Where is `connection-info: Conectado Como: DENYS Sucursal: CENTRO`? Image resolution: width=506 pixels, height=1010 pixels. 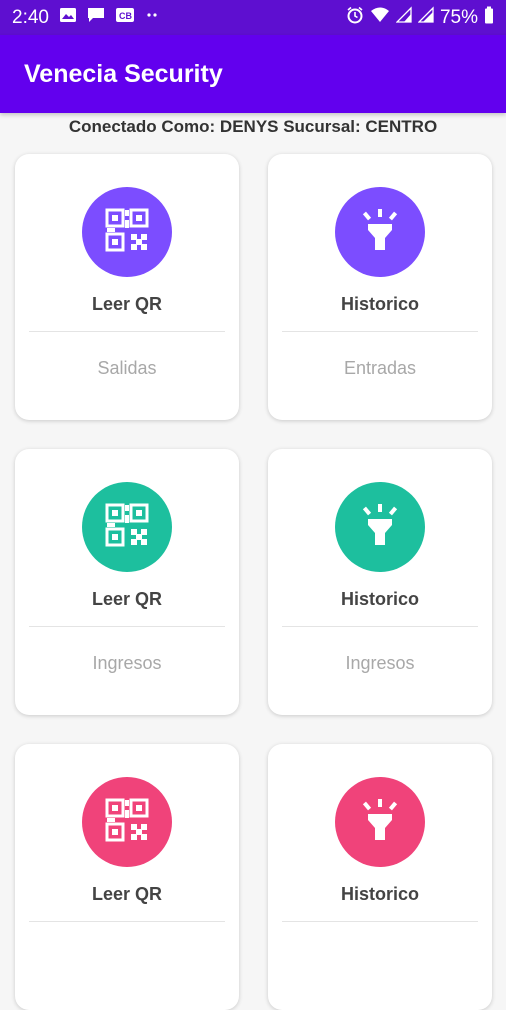
connection-info: Conectado Como: DENYS Sucursal: CENTRO is located at coordinates (253, 126).